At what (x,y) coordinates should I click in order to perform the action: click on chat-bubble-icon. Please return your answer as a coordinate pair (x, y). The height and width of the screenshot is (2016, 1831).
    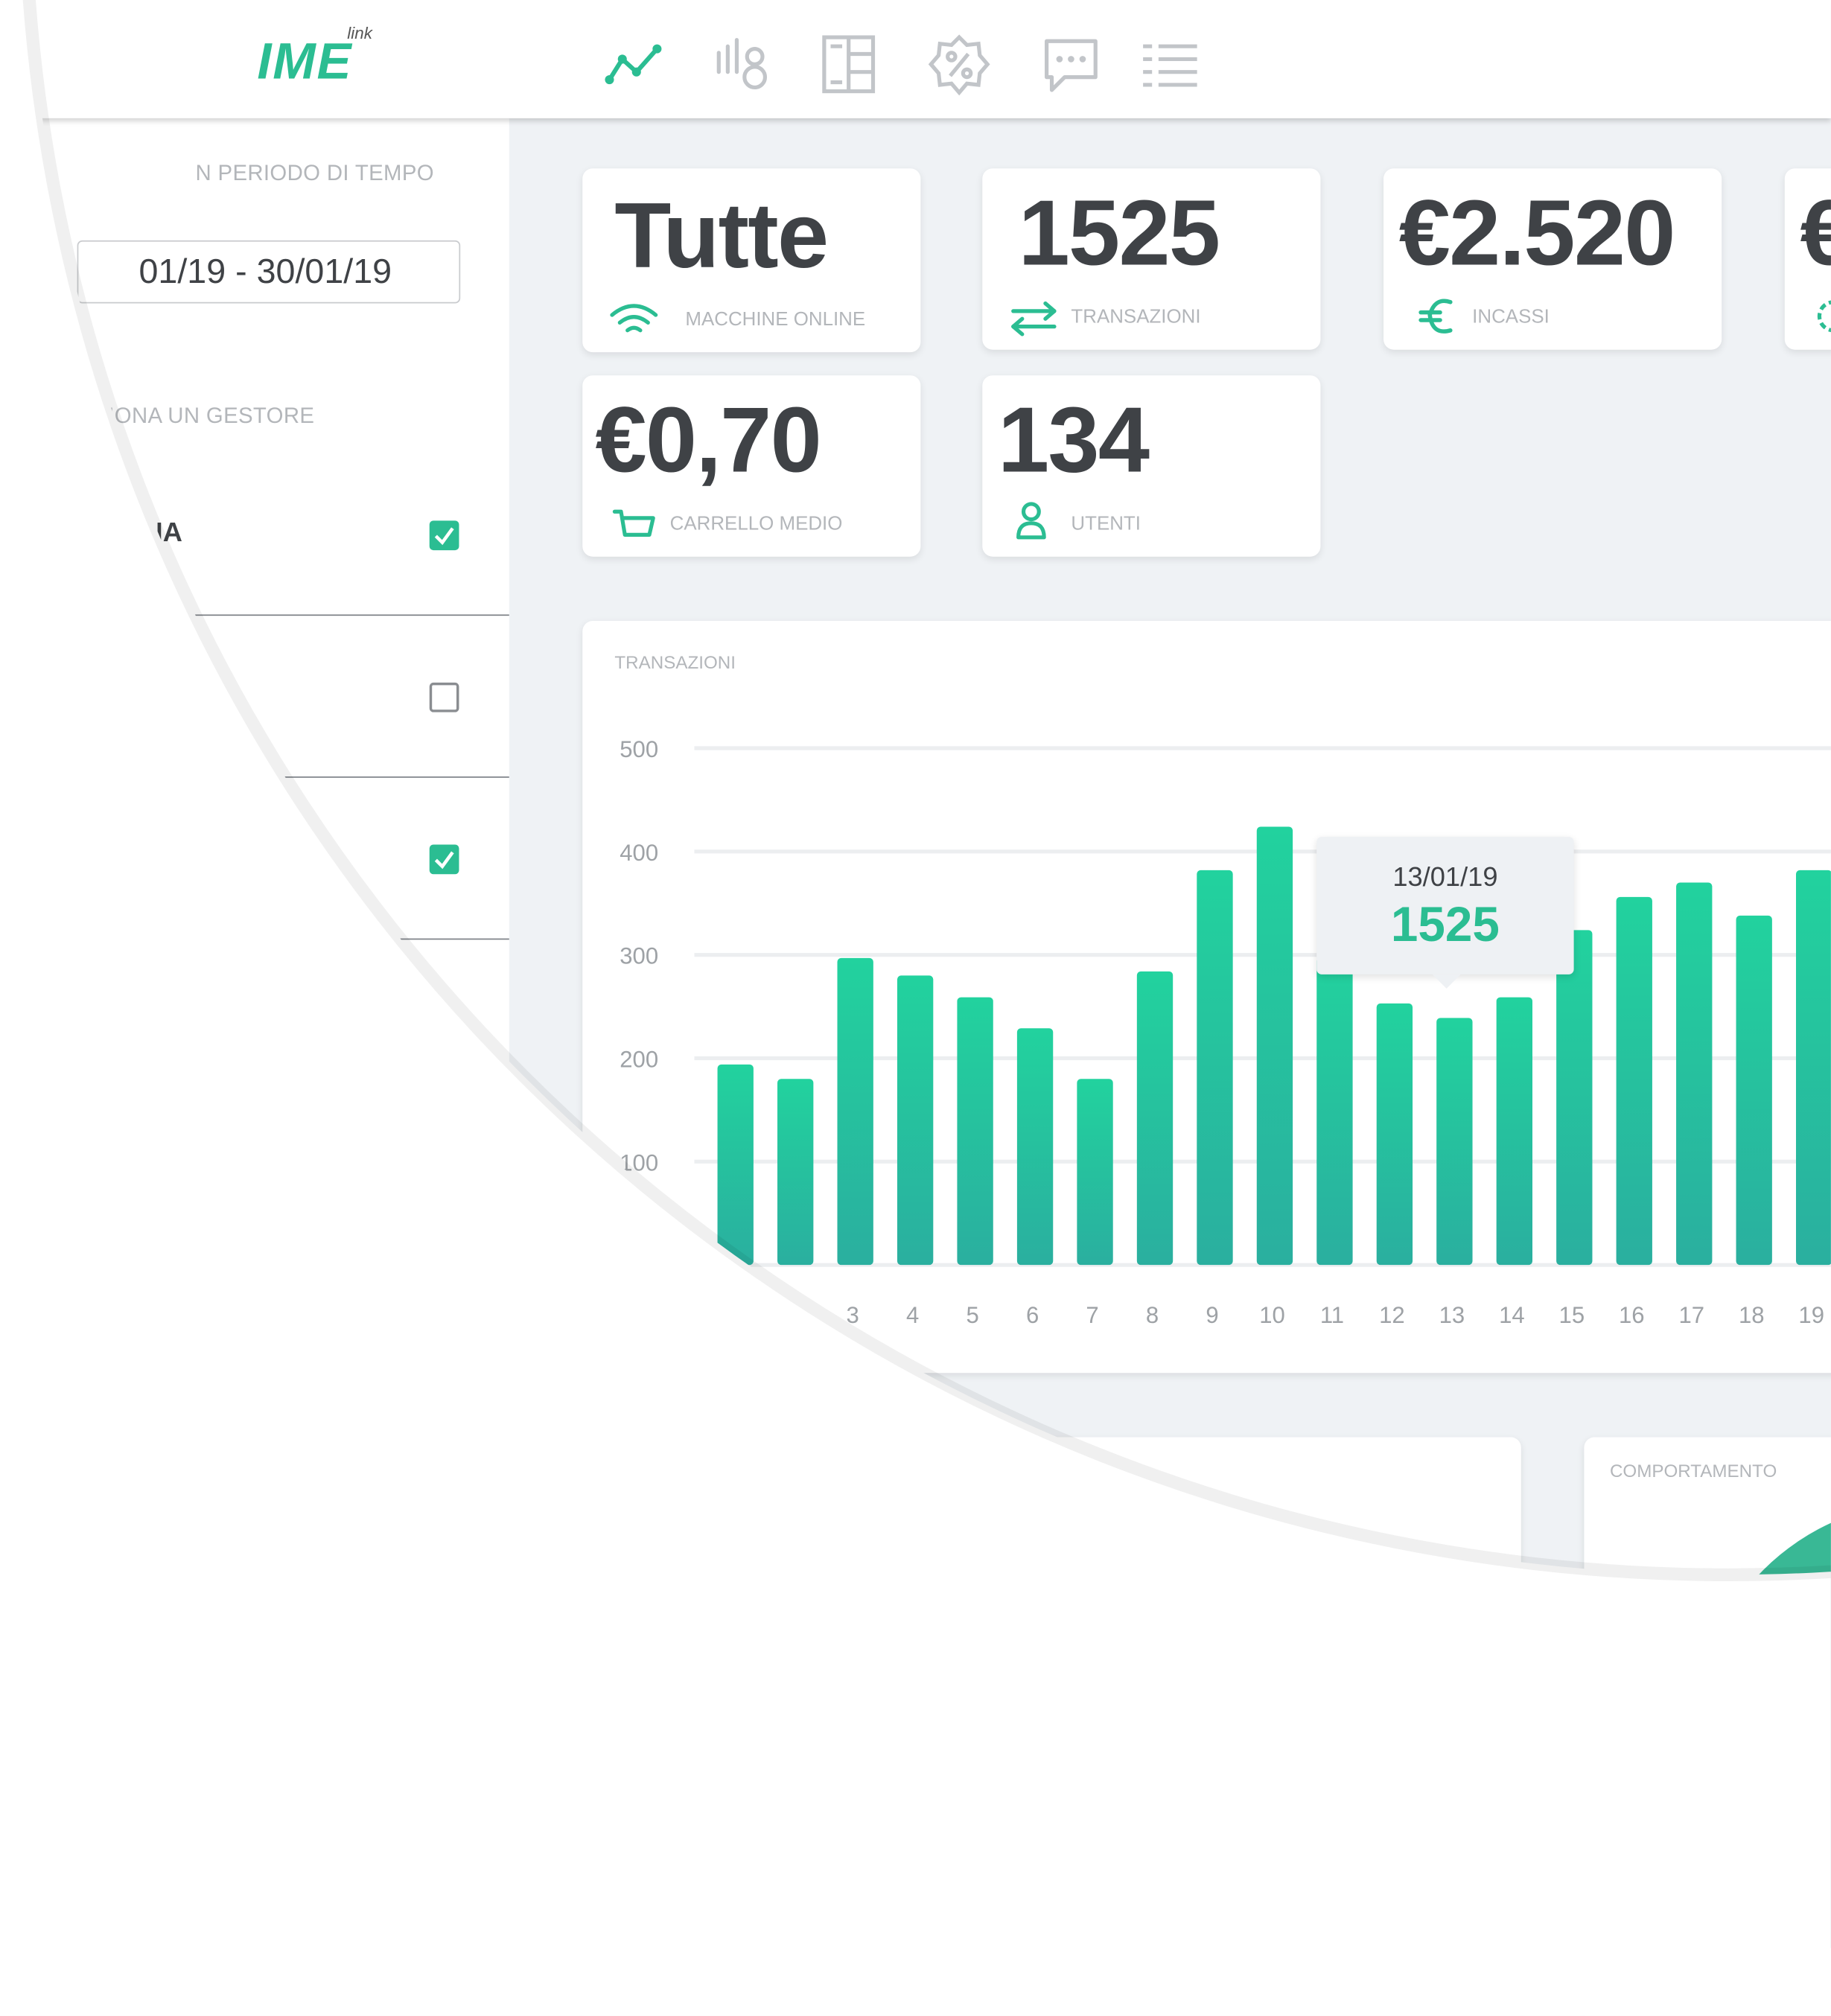
    Looking at the image, I should click on (1071, 66).